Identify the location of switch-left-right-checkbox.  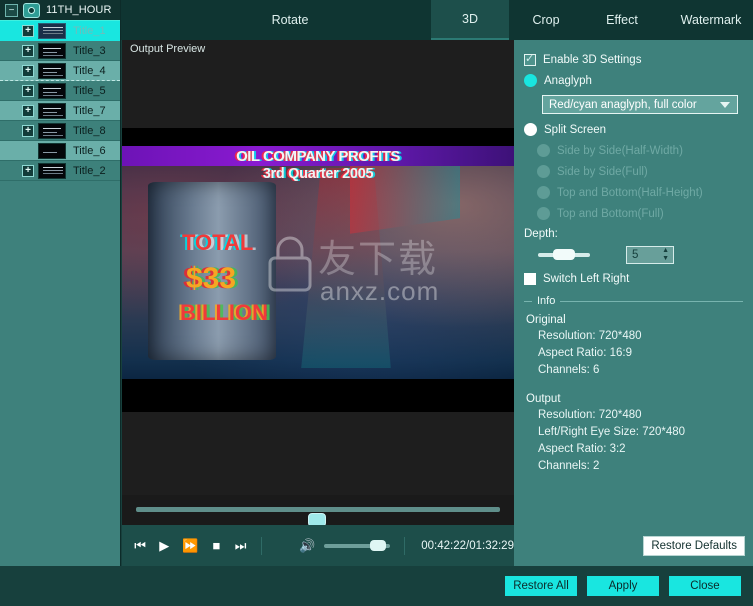
(530, 279).